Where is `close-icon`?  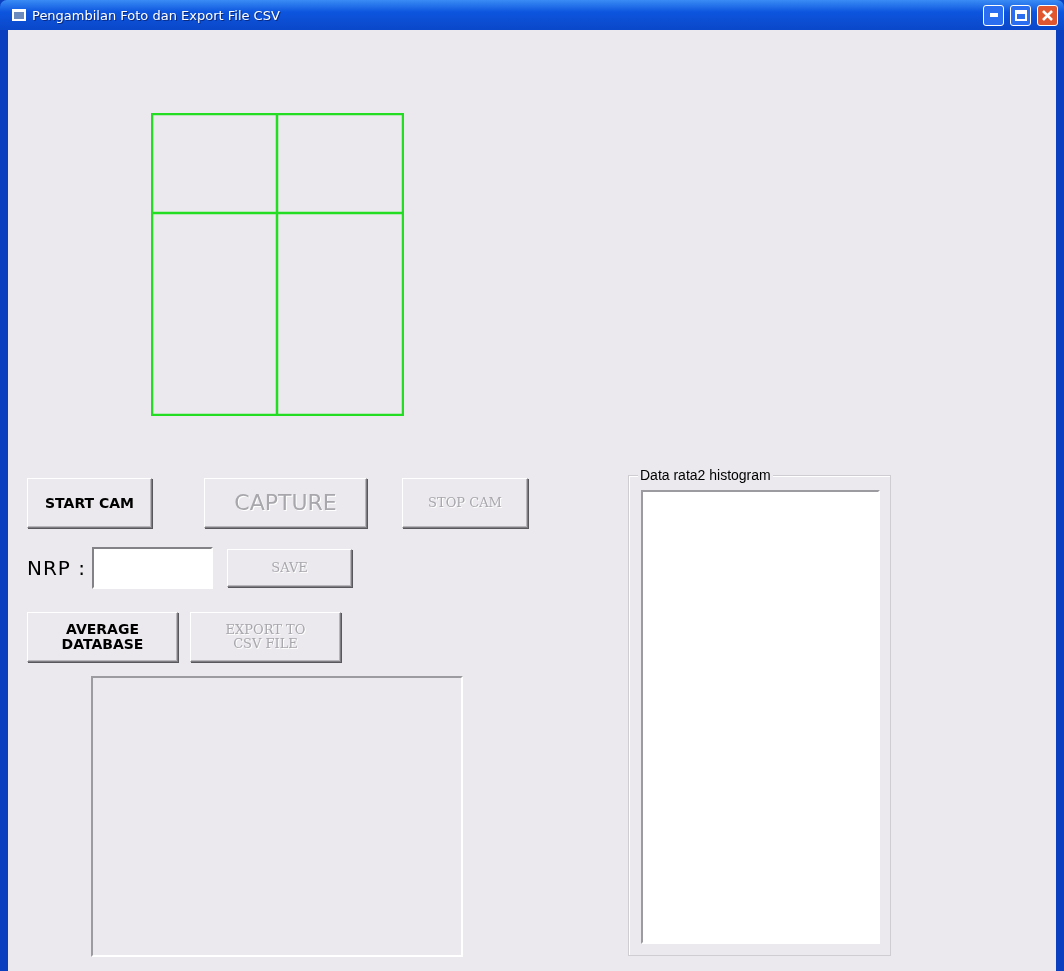 close-icon is located at coordinates (1047, 15).